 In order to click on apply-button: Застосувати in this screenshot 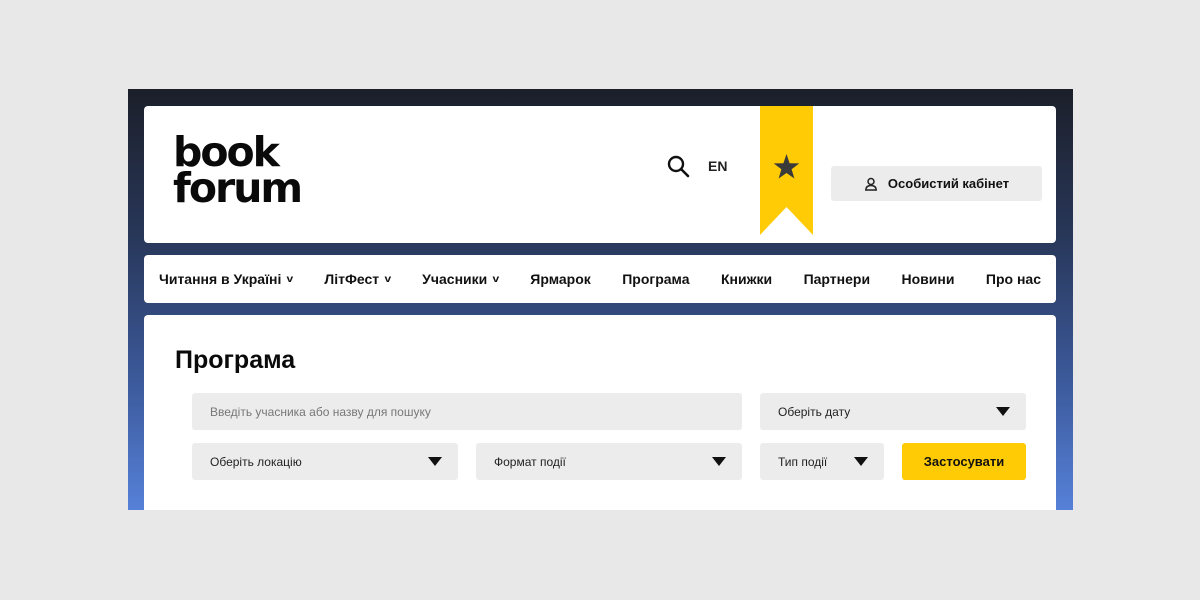, I will do `click(964, 461)`.